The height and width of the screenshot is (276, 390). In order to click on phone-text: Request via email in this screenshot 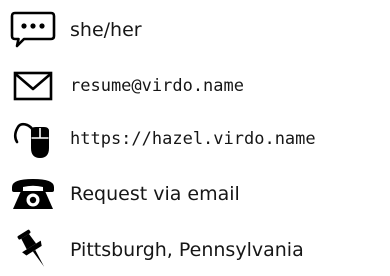, I will do `click(155, 194)`.